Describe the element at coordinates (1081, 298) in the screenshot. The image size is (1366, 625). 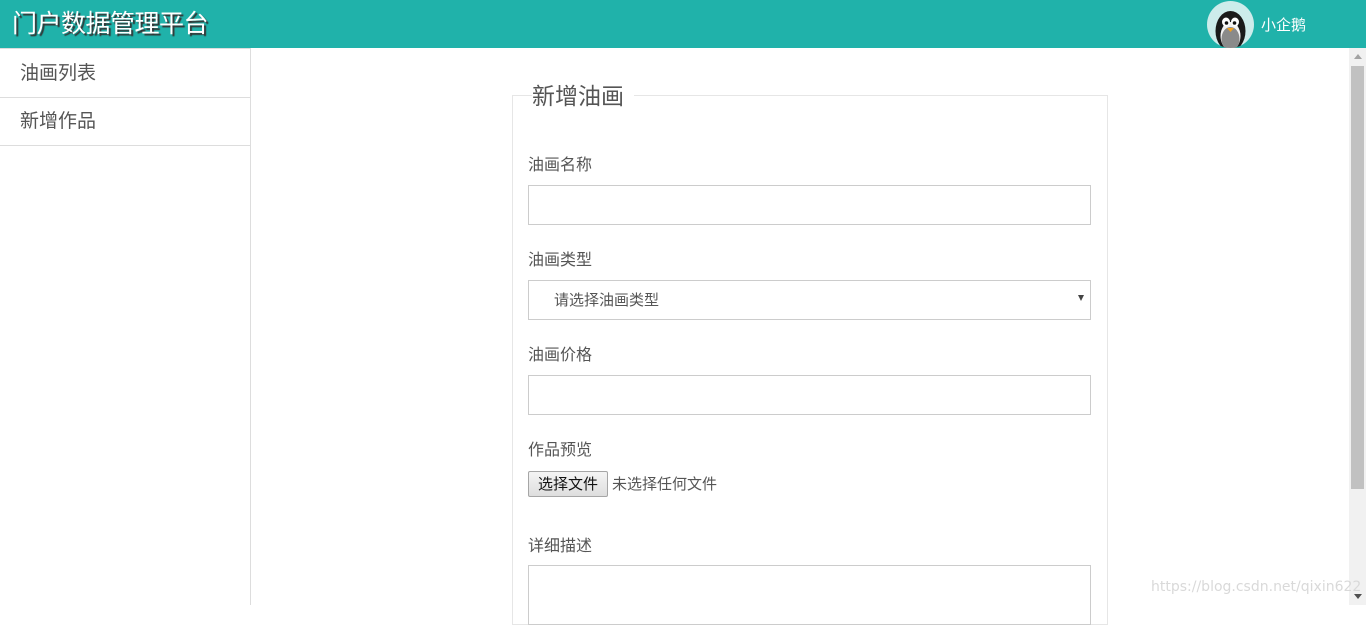
I see `chevron-down-icon` at that location.